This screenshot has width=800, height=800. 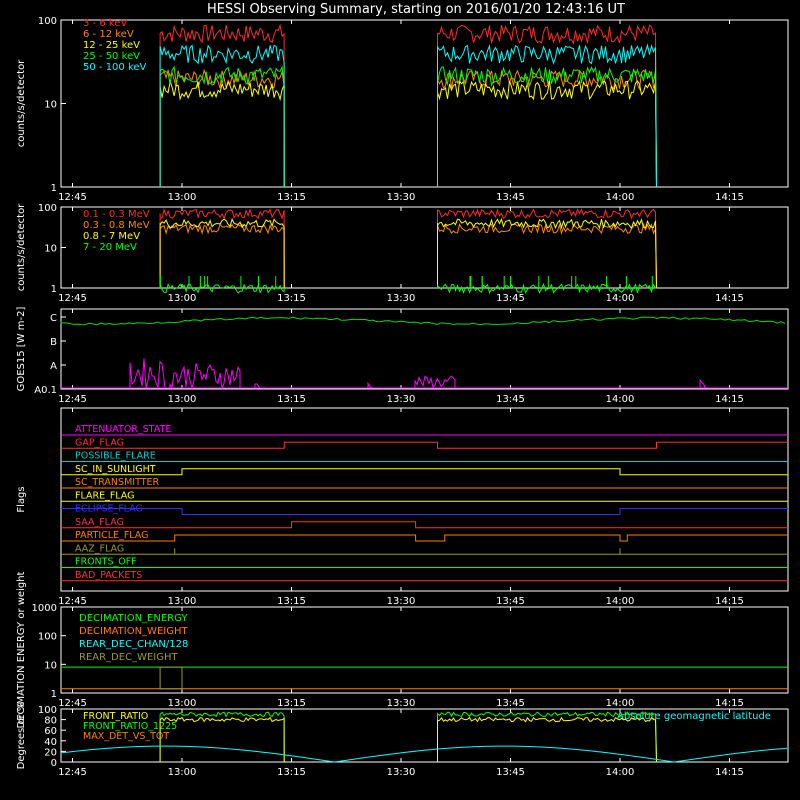 What do you see at coordinates (115, 456) in the screenshot?
I see `legend-entry: POSSIBLE_FLARE` at bounding box center [115, 456].